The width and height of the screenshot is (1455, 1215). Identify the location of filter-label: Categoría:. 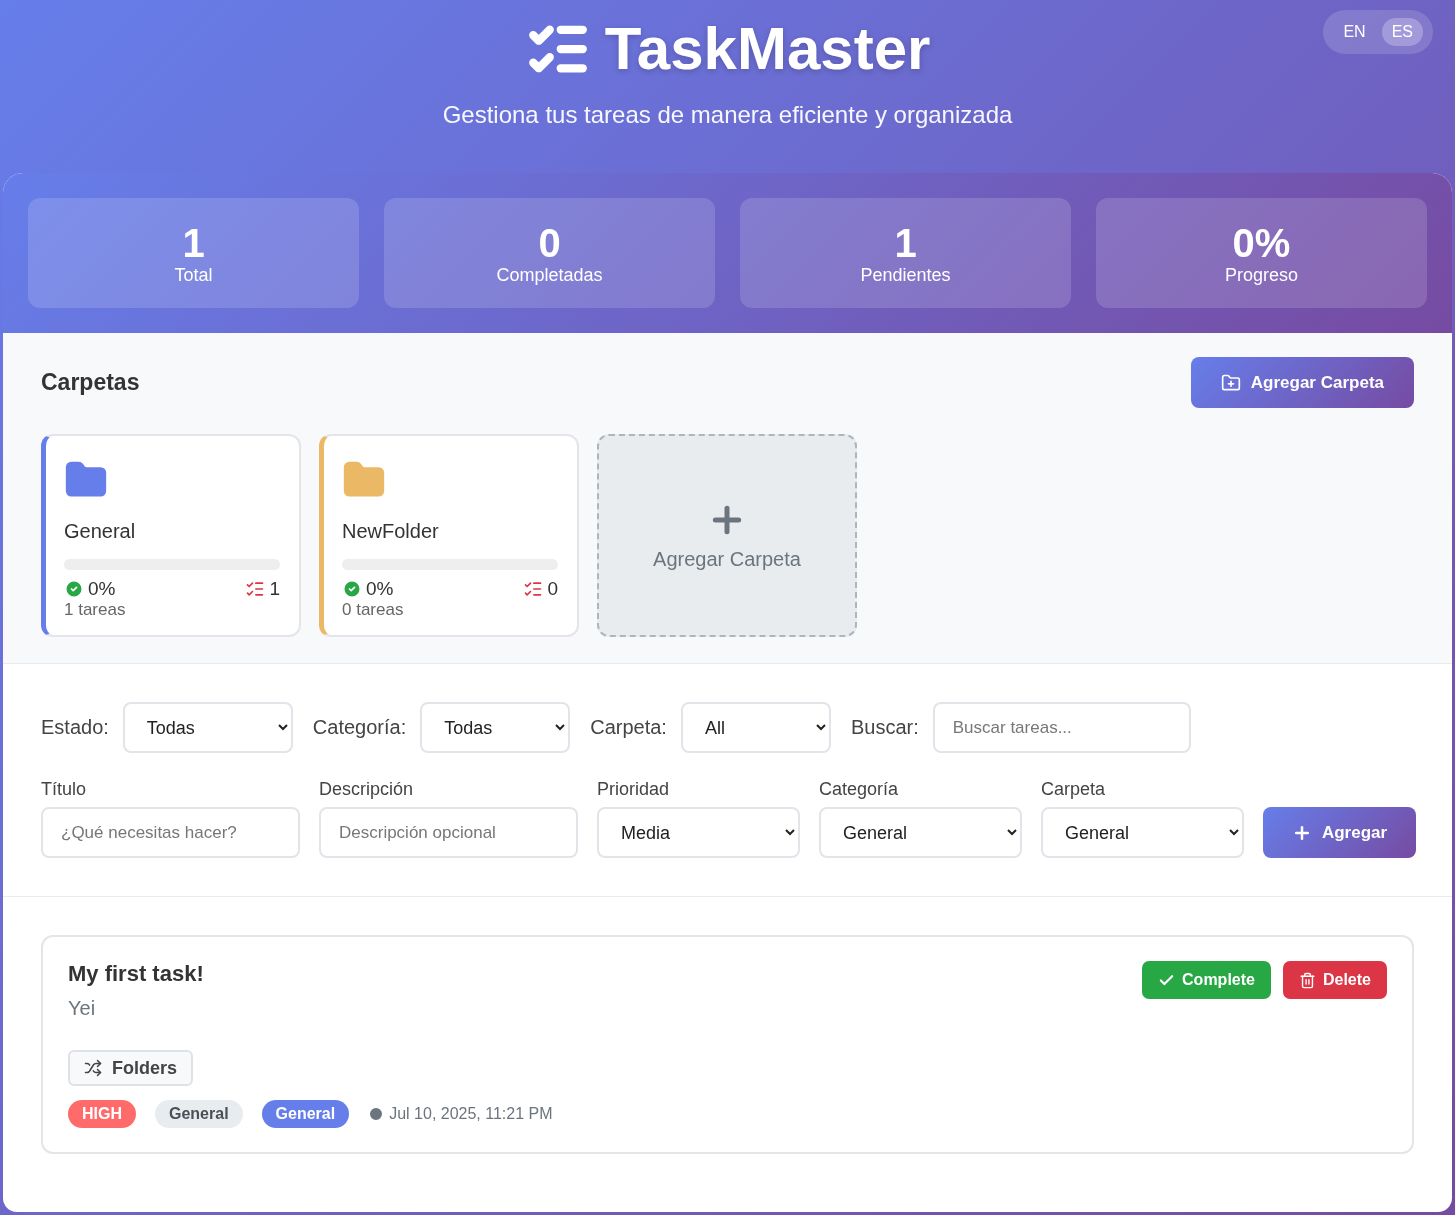
(359, 727).